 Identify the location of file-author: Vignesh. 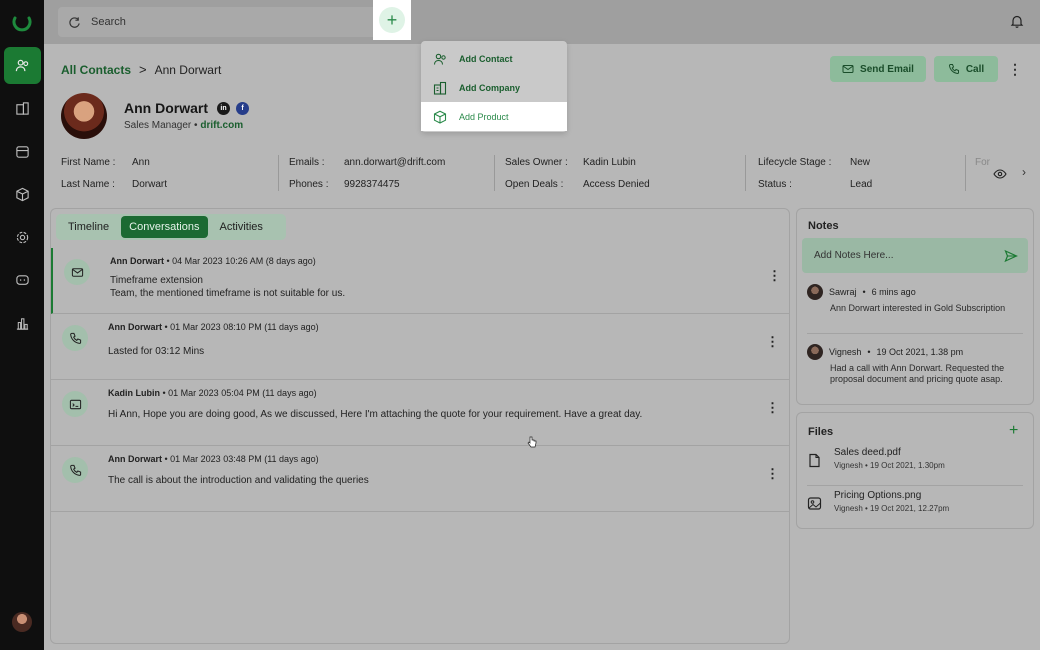
(848, 508).